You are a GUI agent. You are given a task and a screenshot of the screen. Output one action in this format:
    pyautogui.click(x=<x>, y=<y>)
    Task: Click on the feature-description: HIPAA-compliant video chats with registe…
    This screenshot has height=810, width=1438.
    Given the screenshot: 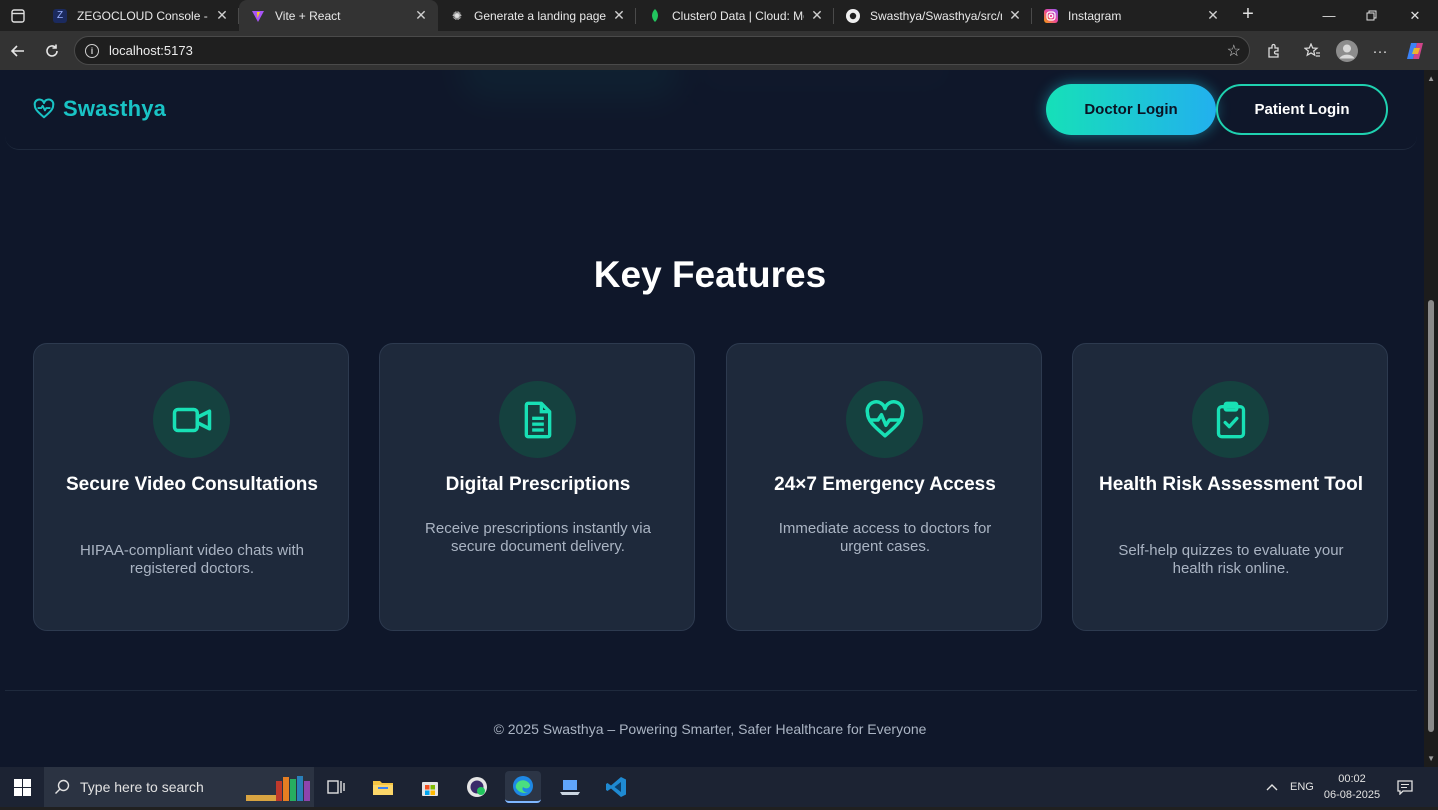 What is the action you would take?
    pyautogui.click(x=192, y=559)
    